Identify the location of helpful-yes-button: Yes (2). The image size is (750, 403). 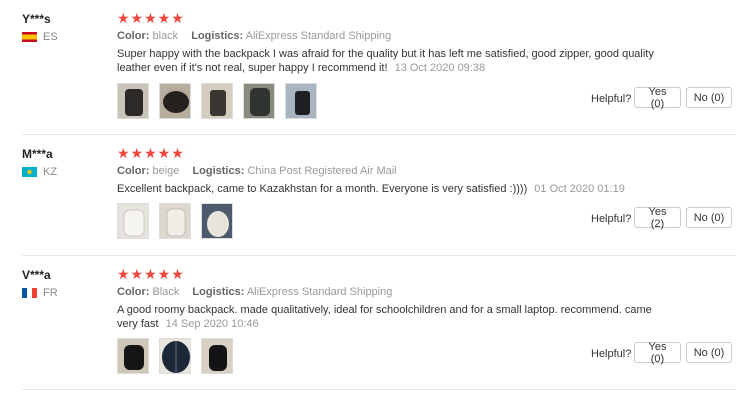
(657, 218).